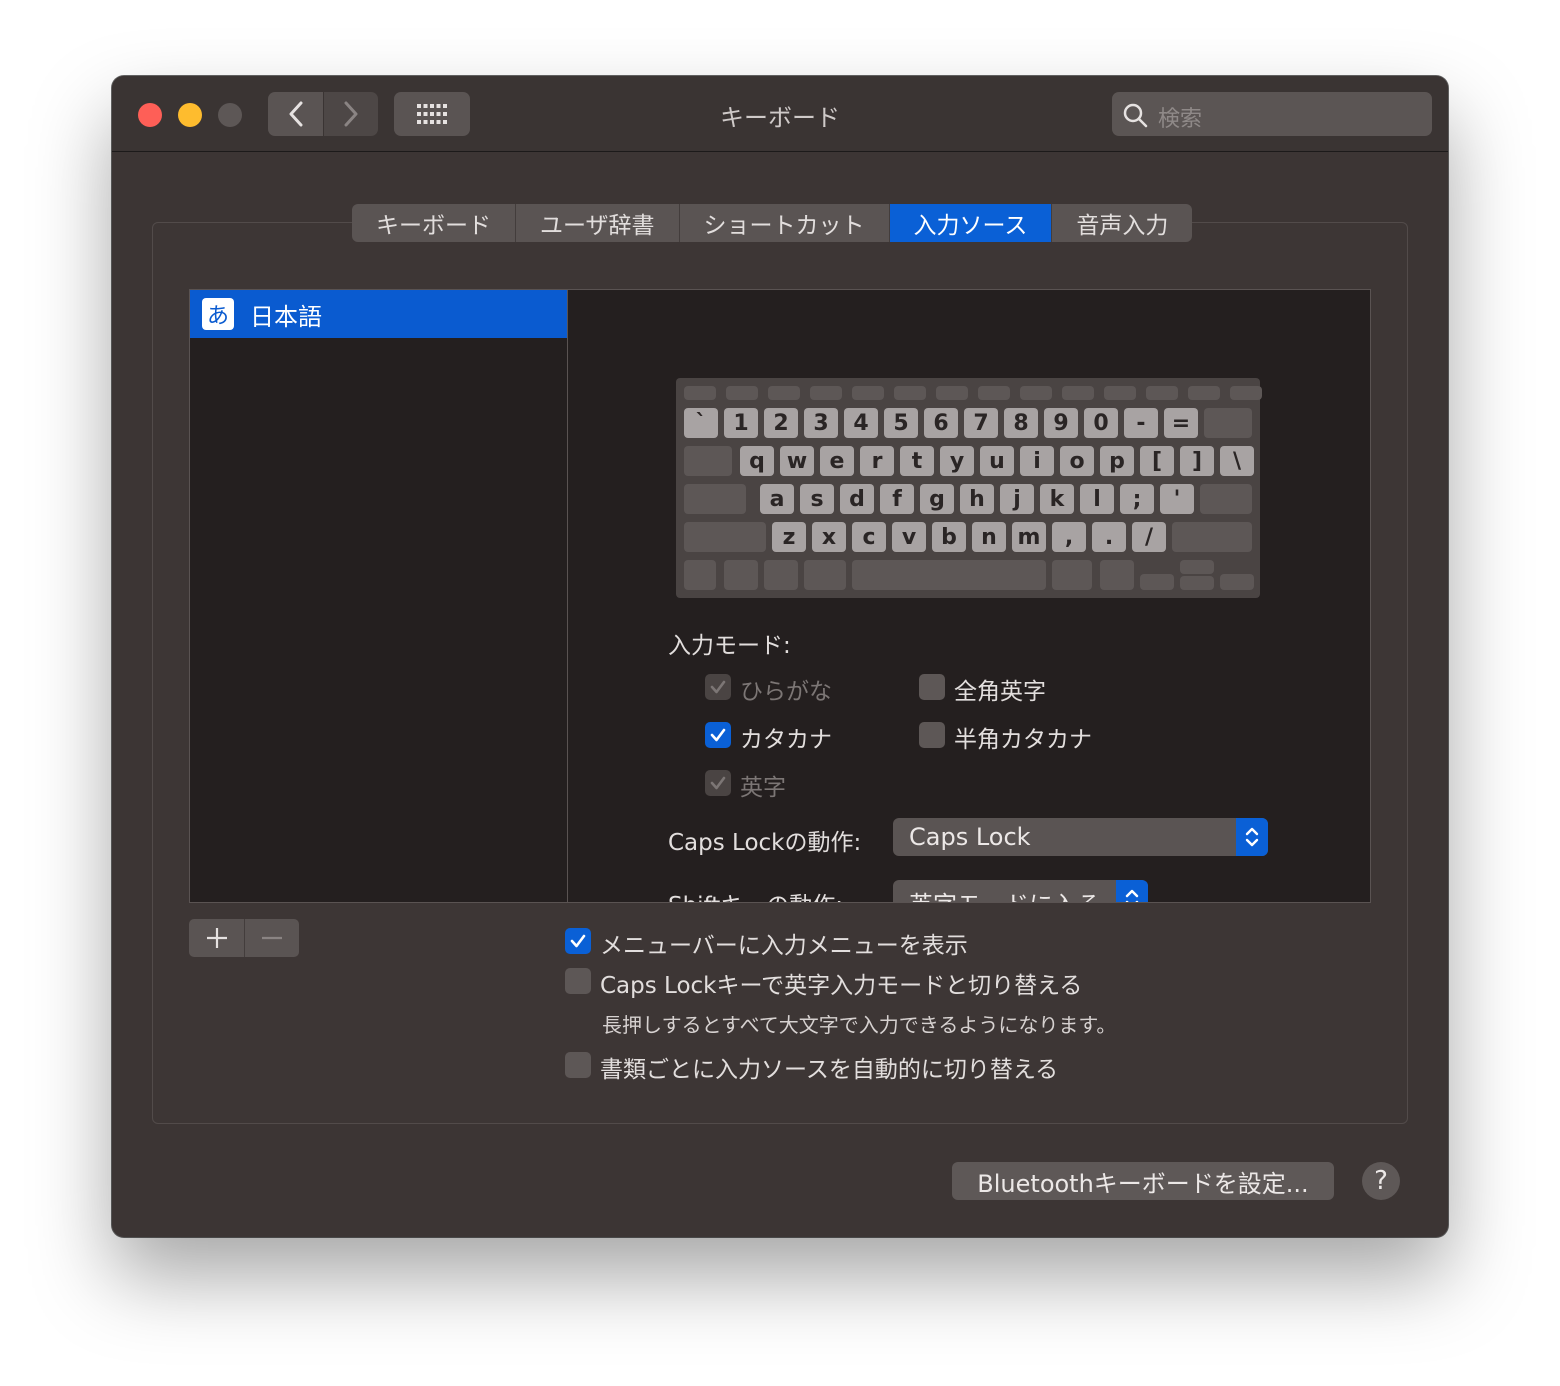 The width and height of the screenshot is (1560, 1386). I want to click on option-hiragana-label: ひらがな, so click(786, 692).